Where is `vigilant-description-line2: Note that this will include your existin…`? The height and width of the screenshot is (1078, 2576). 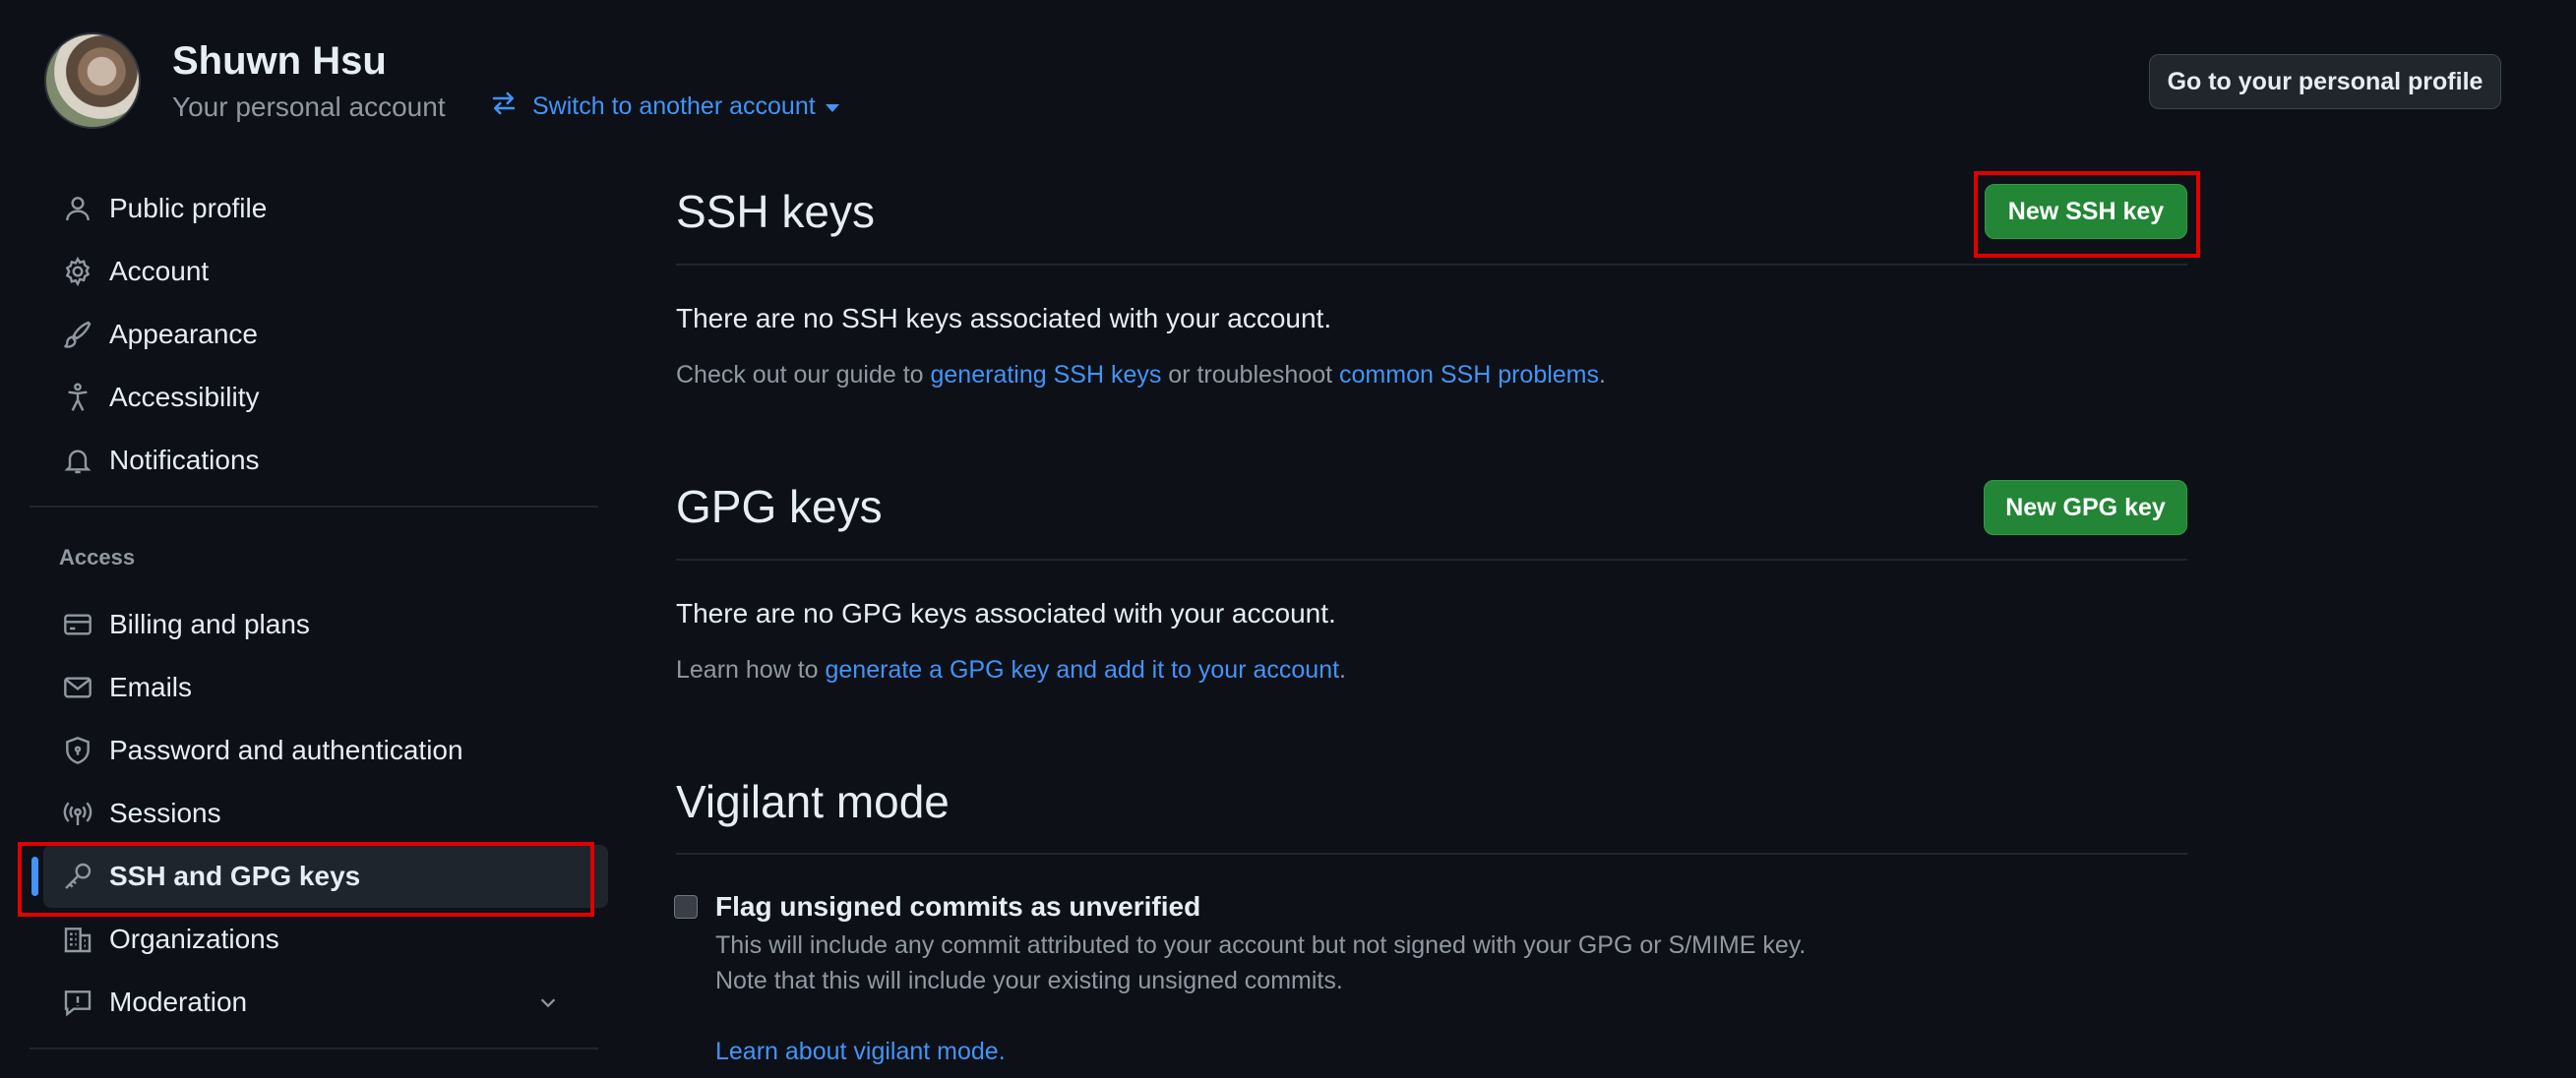 vigilant-description-line2: Note that this will include your existin… is located at coordinates (1029, 980).